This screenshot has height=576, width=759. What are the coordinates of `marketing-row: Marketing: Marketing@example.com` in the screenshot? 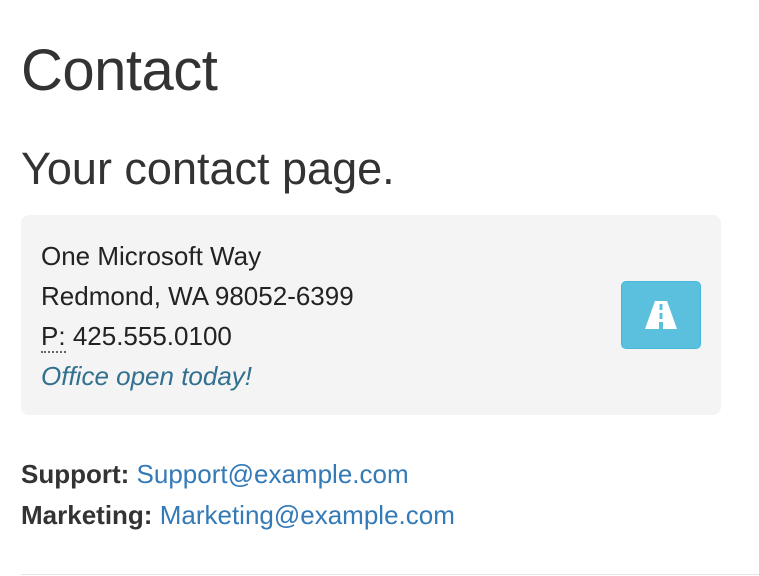 It's located at (238, 515).